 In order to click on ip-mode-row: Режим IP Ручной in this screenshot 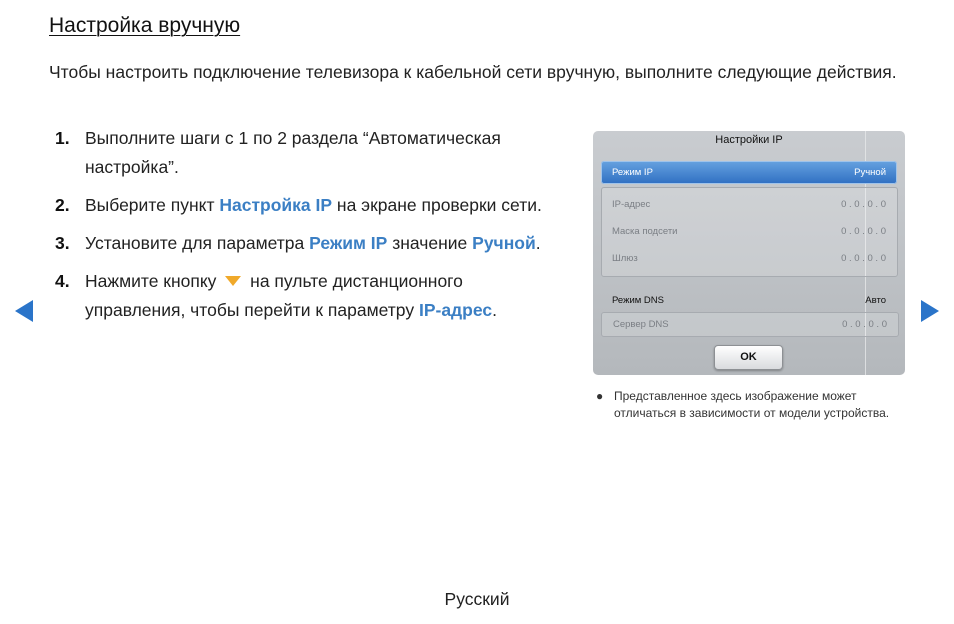, I will do `click(749, 172)`.